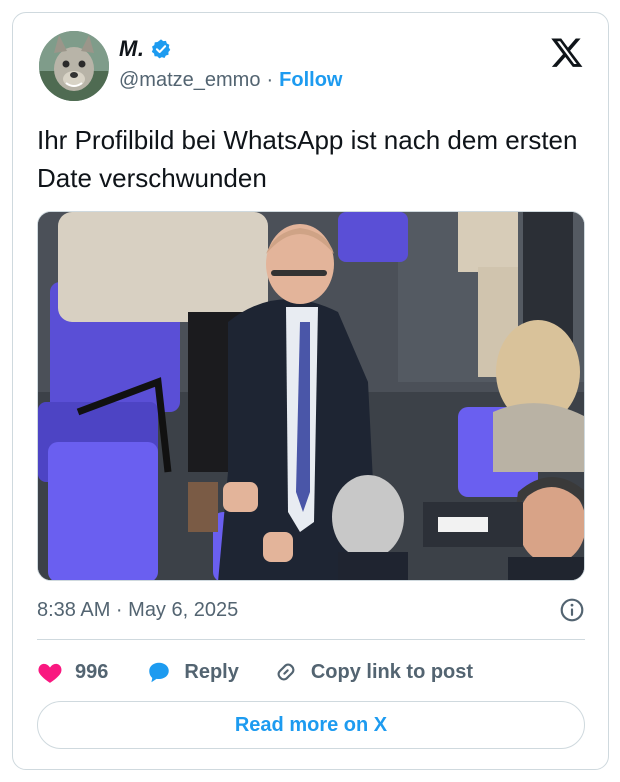  I want to click on reply-label: Reply, so click(211, 671).